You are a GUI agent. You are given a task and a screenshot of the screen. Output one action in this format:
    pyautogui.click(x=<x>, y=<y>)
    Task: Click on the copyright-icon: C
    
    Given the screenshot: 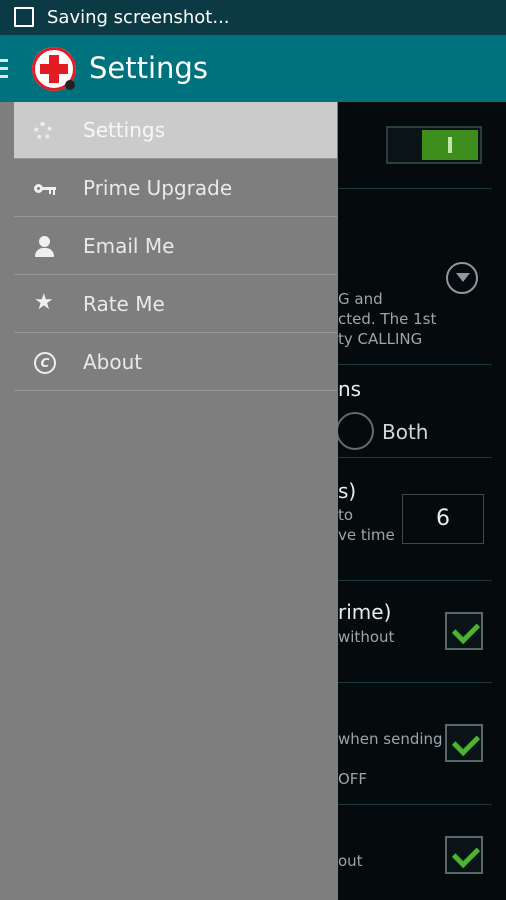 What is the action you would take?
    pyautogui.click(x=45, y=363)
    